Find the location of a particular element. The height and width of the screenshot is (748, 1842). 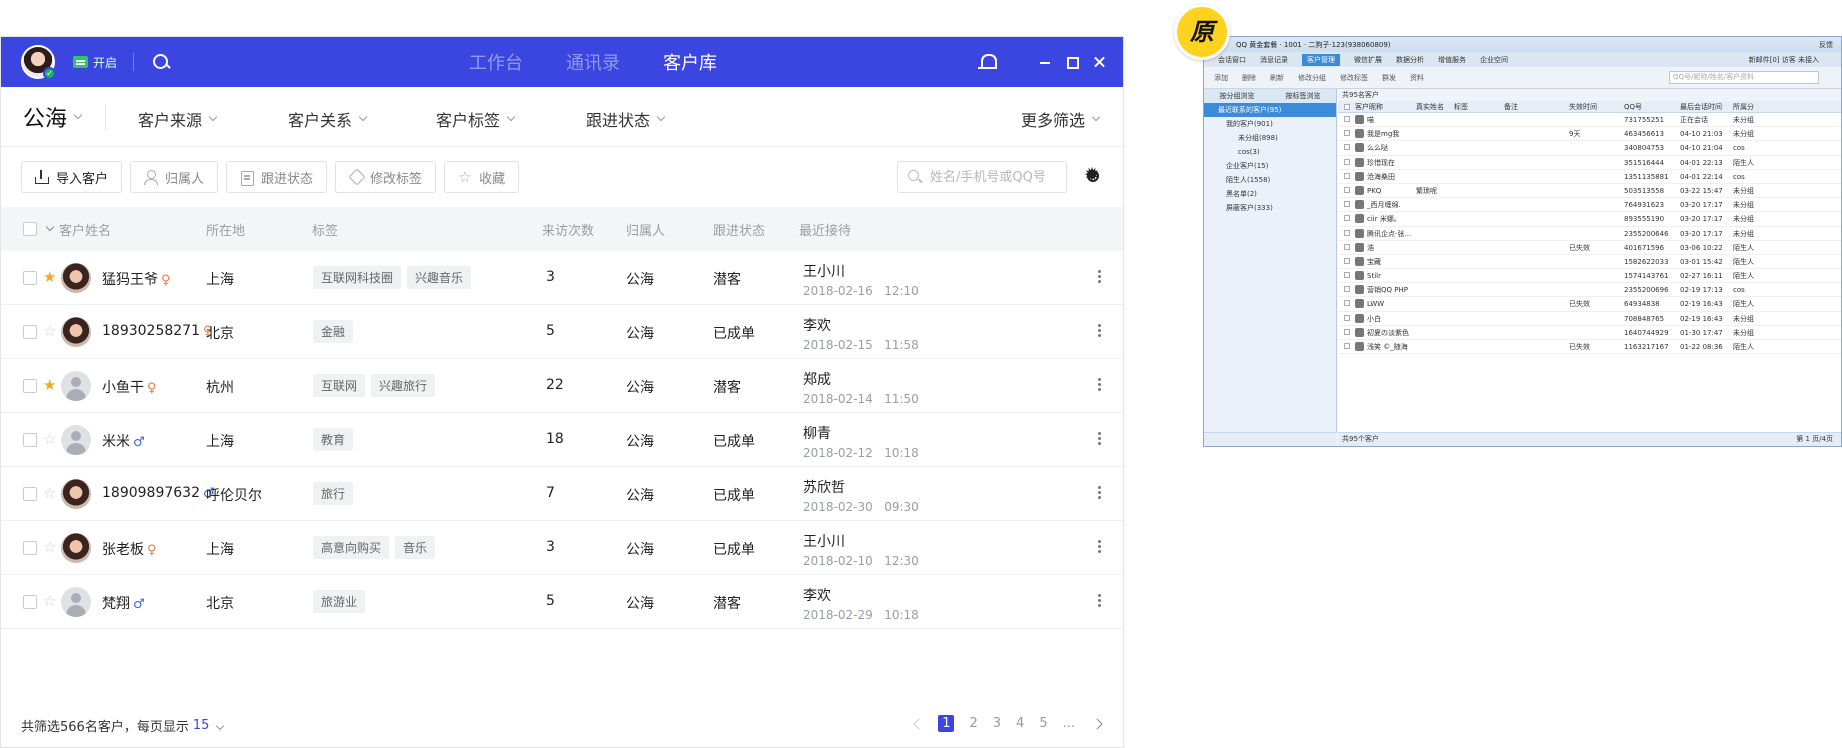

bell-icon is located at coordinates (987, 62).